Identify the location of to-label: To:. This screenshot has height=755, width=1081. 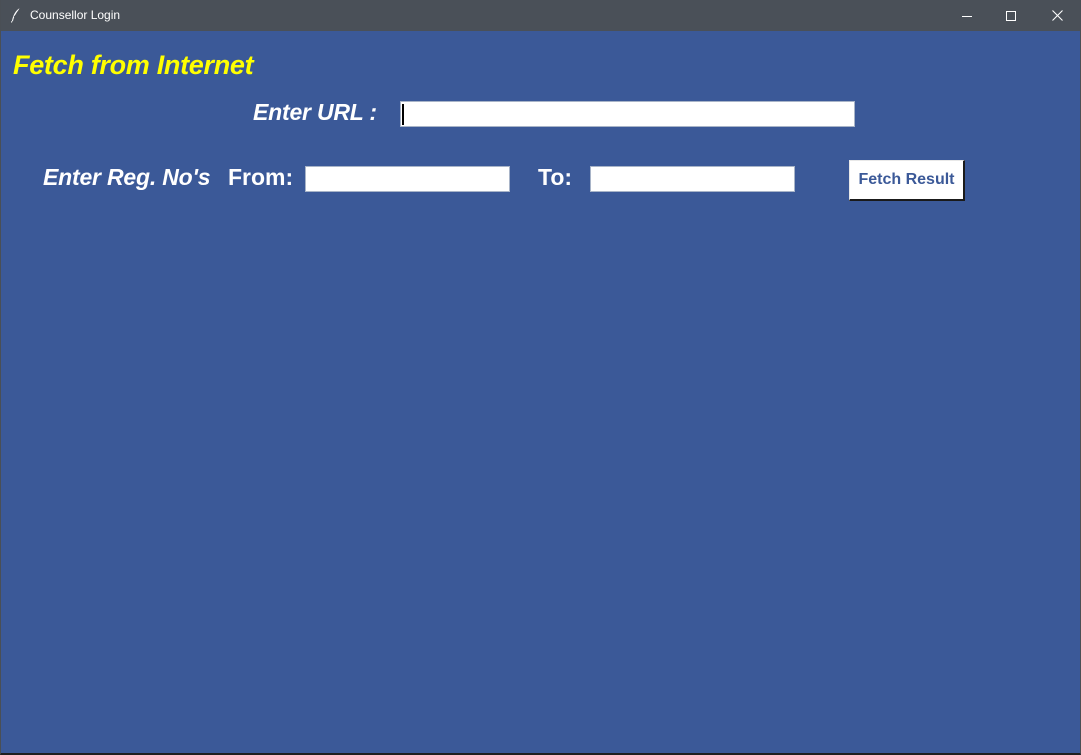
(555, 177).